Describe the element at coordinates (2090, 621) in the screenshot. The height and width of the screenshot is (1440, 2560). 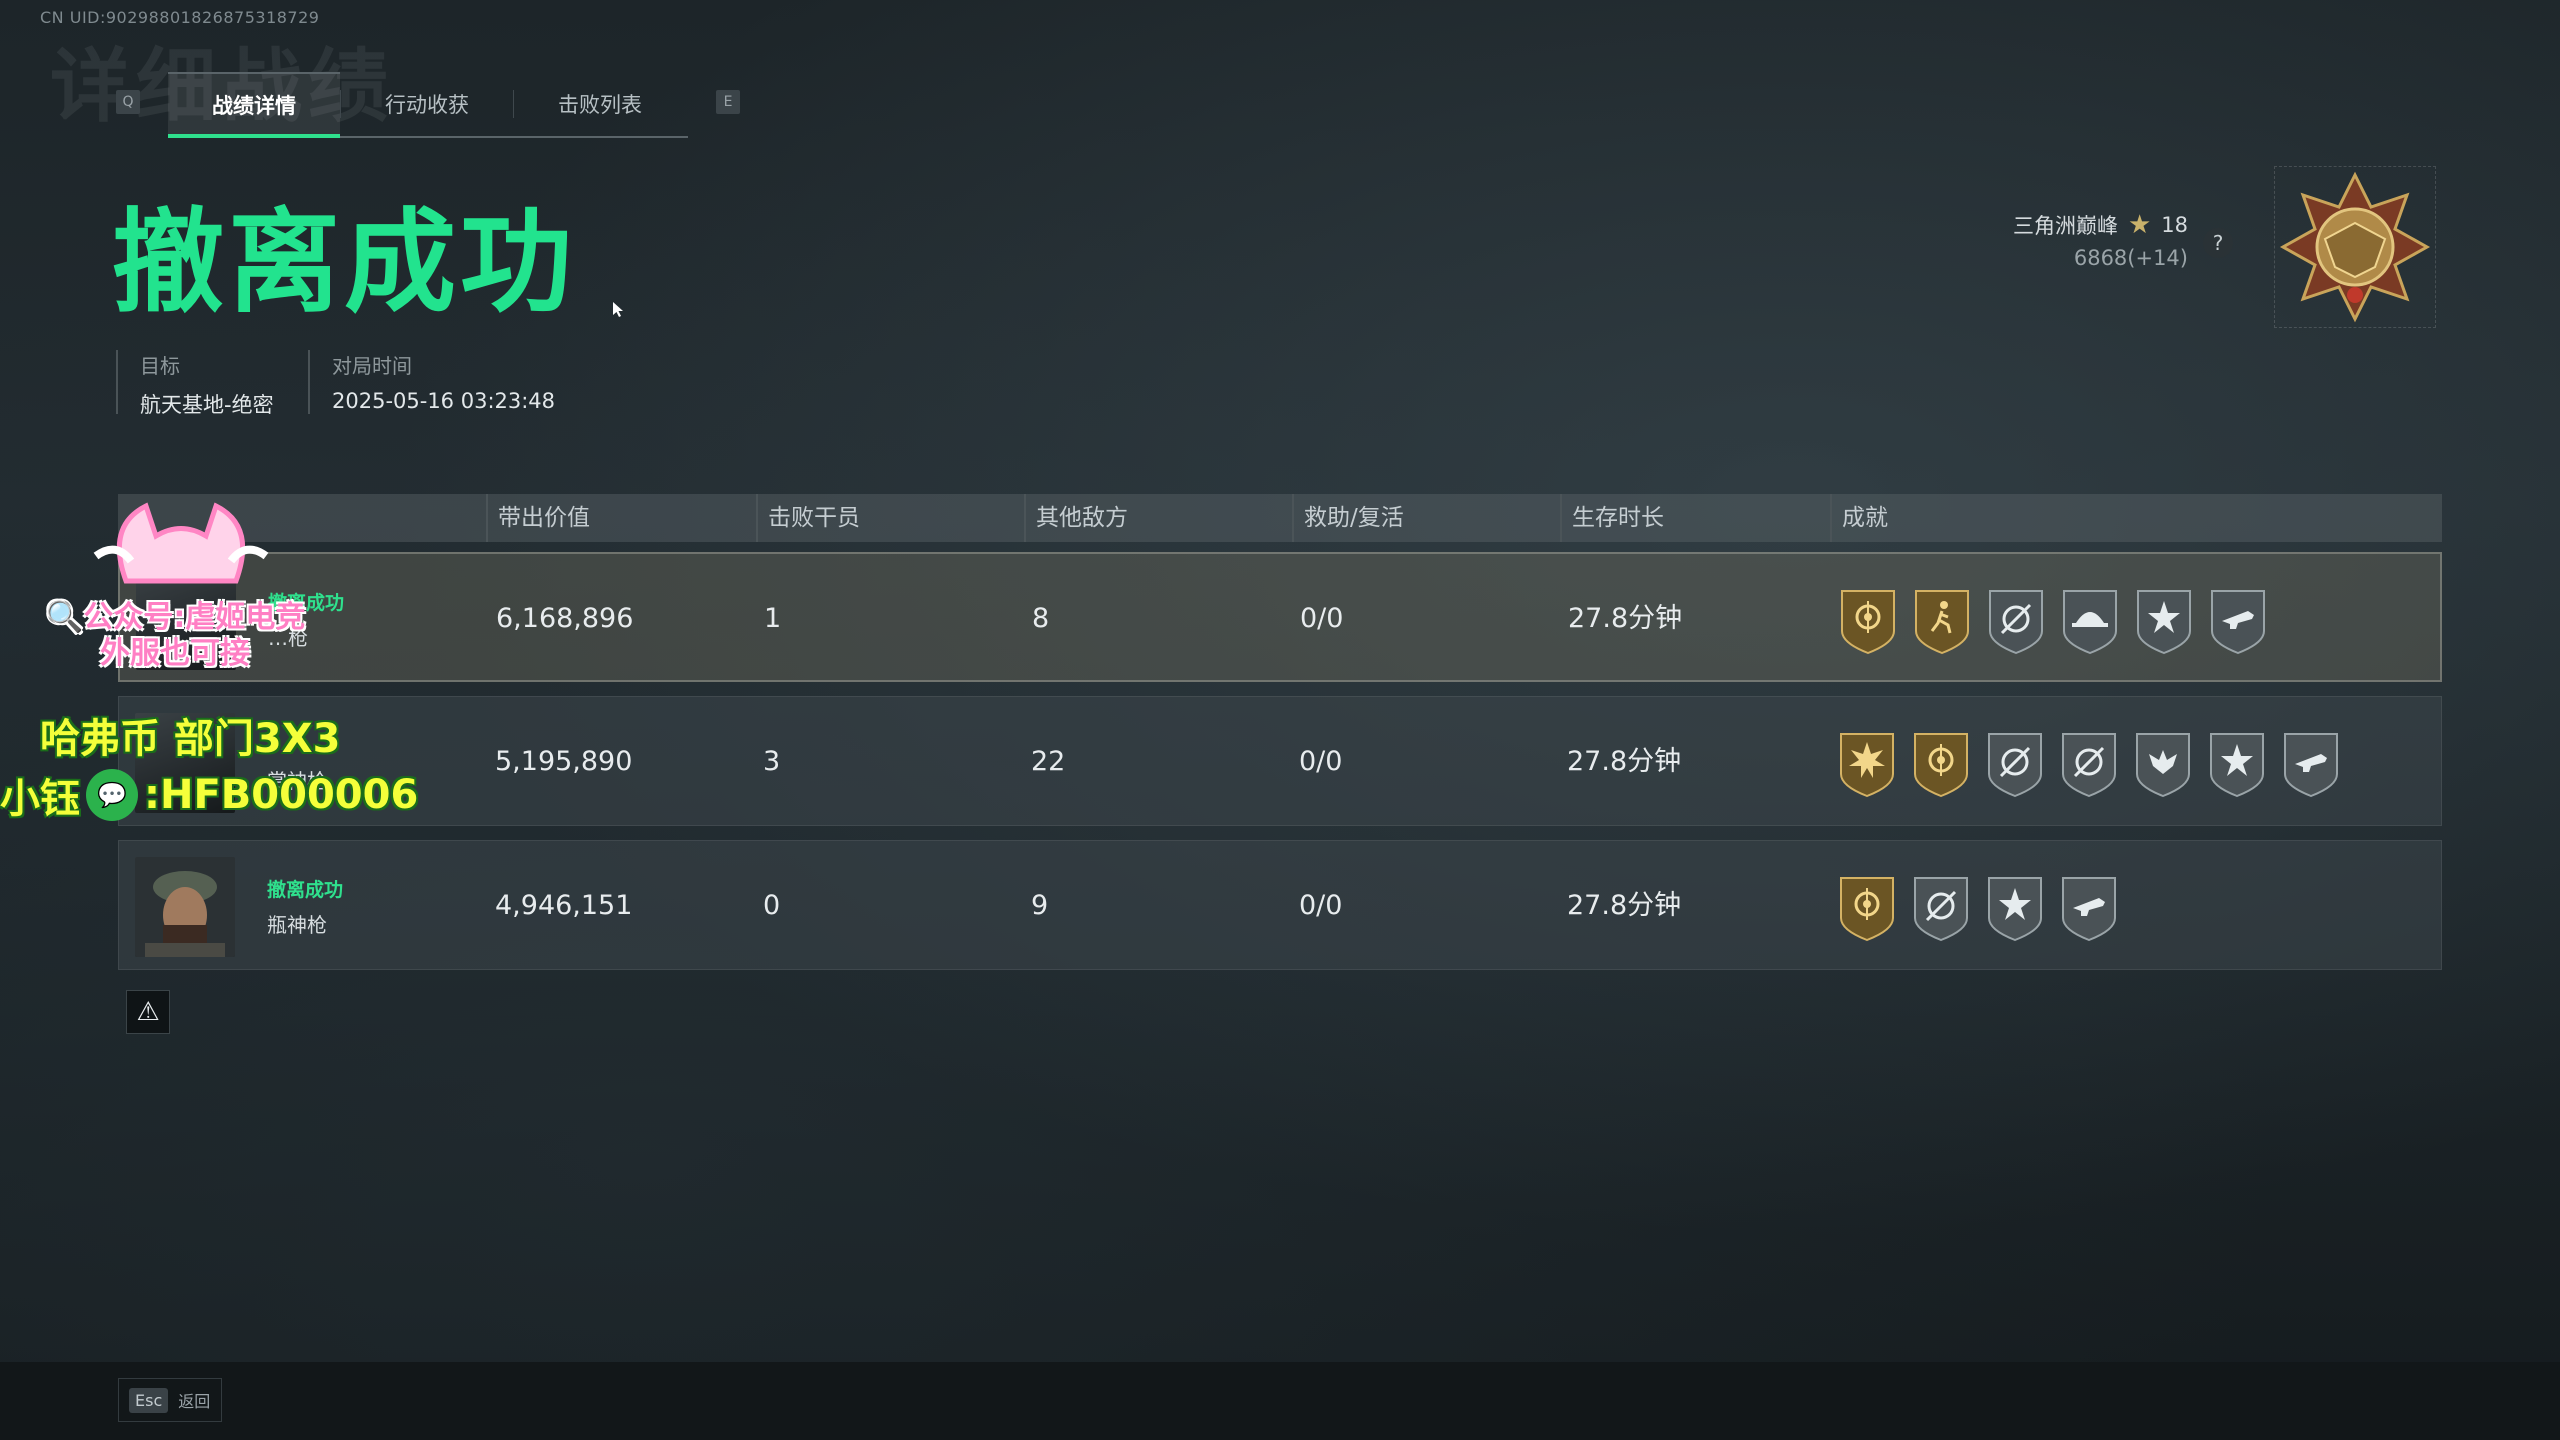
I see `silver-helmet-icon` at that location.